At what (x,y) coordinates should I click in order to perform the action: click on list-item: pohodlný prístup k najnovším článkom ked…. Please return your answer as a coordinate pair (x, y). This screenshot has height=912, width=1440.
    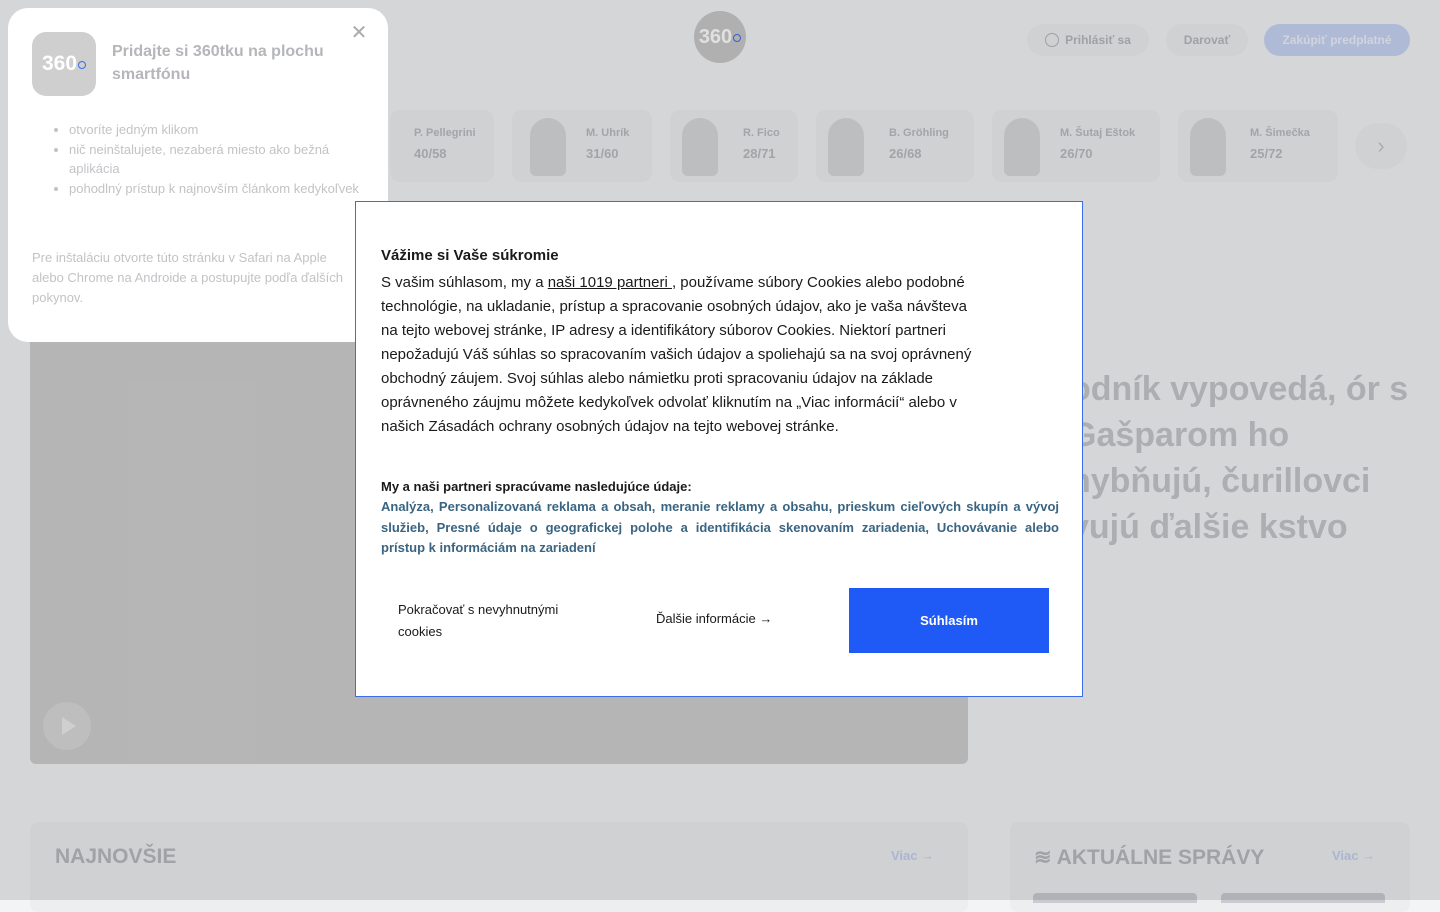
    Looking at the image, I should click on (224, 189).